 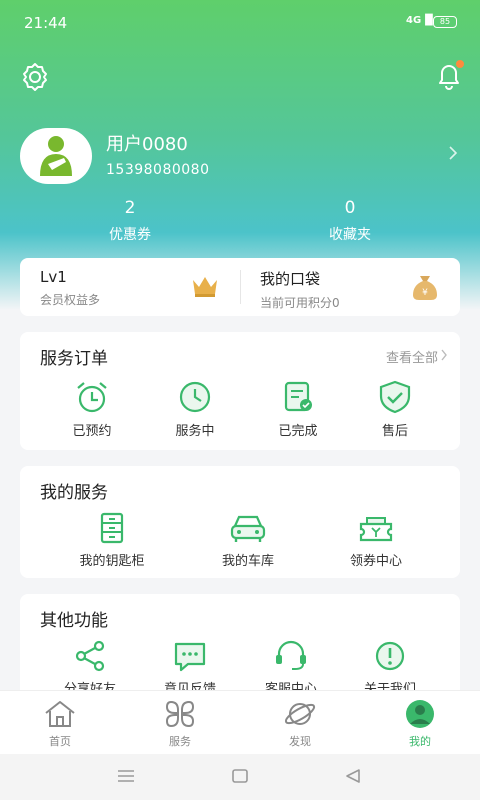 I want to click on tab-services-label: 服务, so click(x=180, y=741).